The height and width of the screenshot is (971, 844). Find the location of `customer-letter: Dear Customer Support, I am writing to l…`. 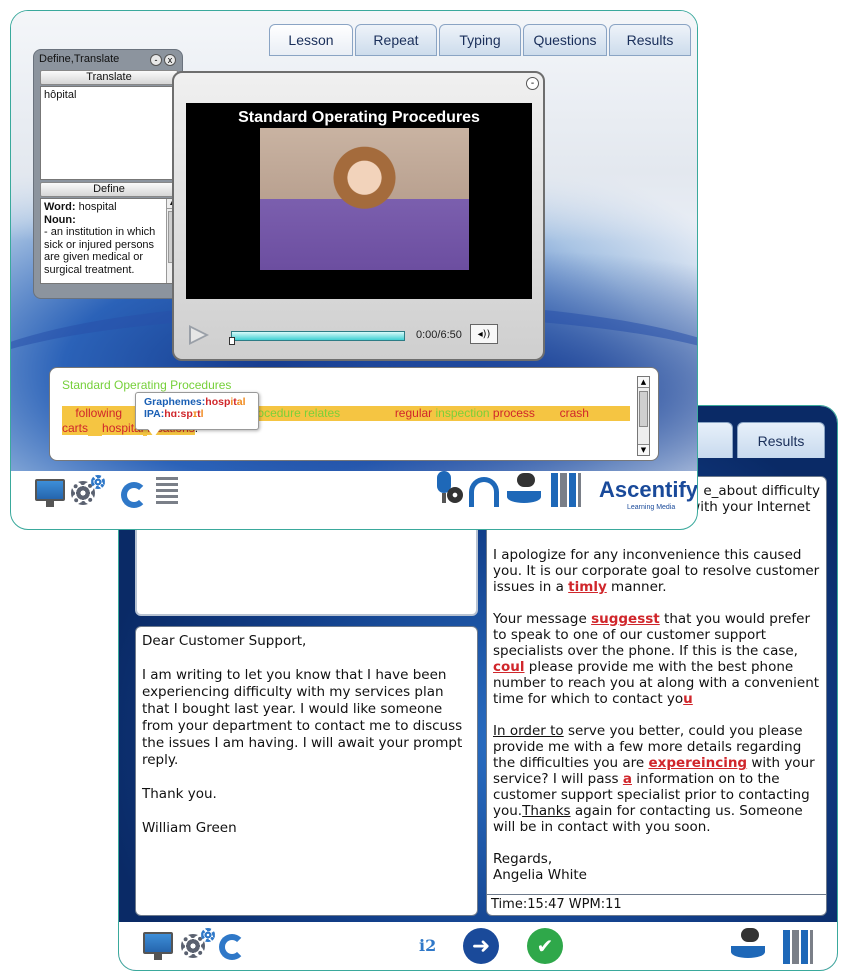

customer-letter: Dear Customer Support, I am writing to l… is located at coordinates (306, 771).